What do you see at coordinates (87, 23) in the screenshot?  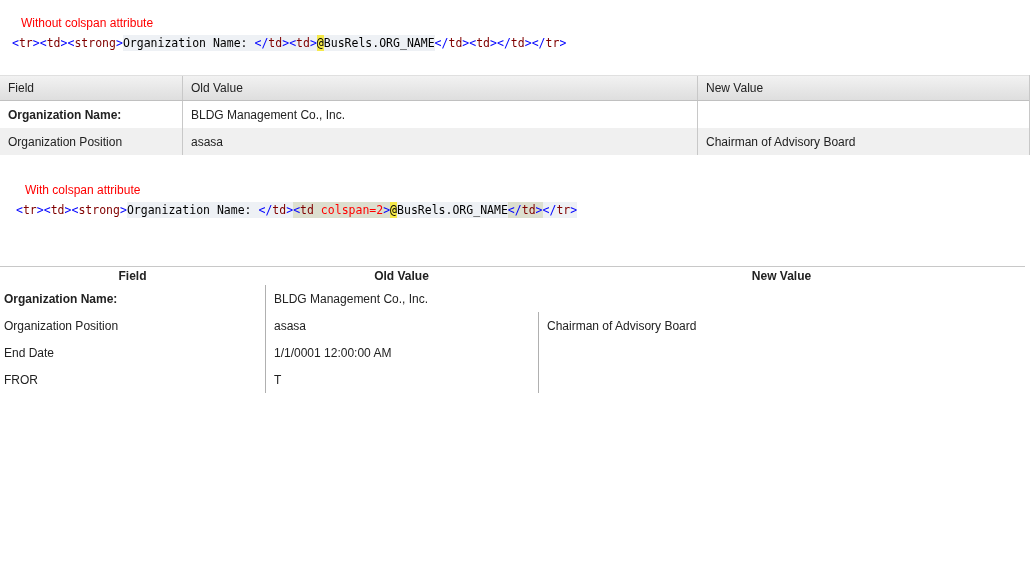 I see `caption: Without colspan attribute` at bounding box center [87, 23].